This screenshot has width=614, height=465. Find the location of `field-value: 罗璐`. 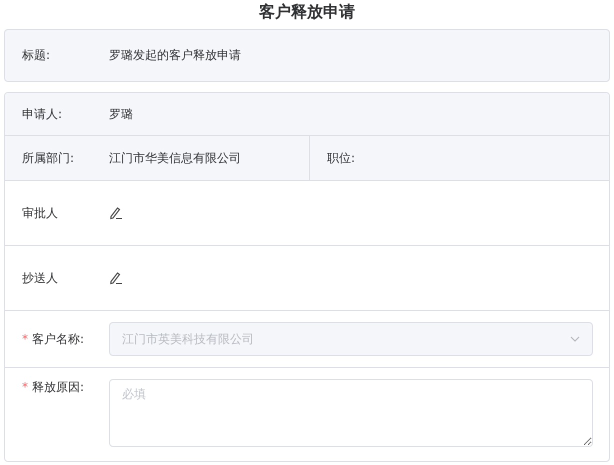

field-value: 罗璐 is located at coordinates (121, 114).